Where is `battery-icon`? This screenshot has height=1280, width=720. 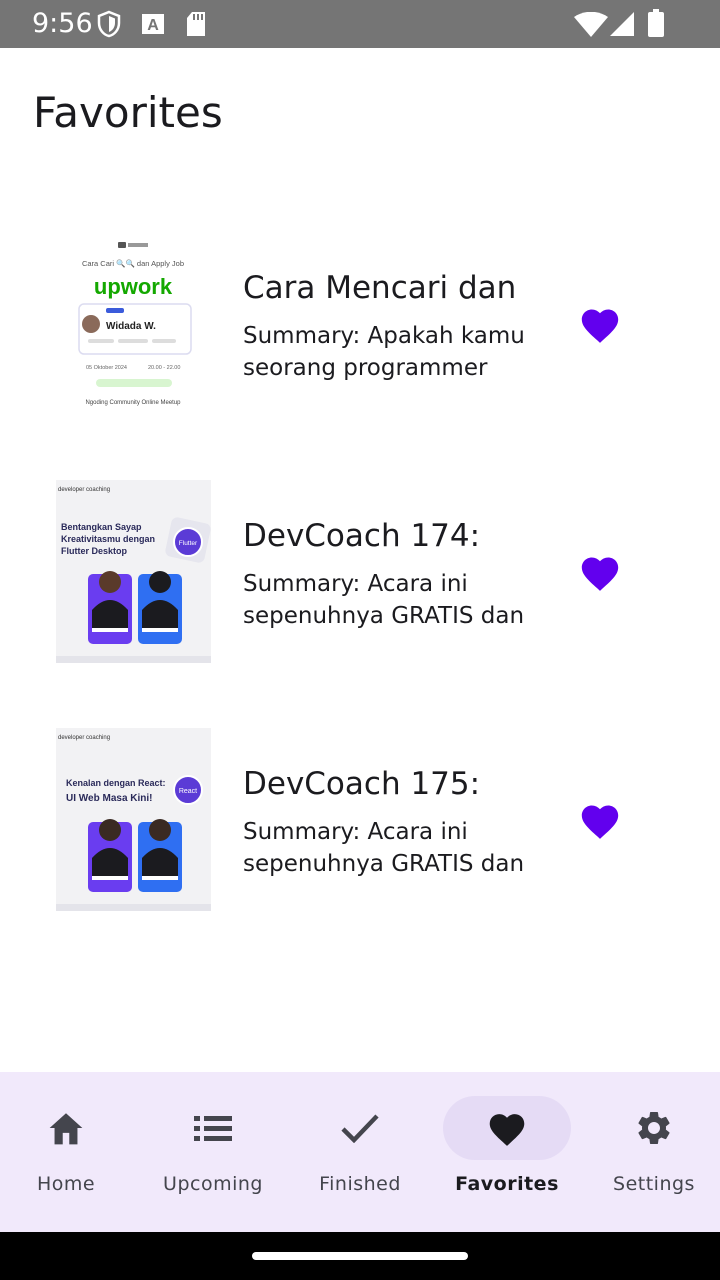
battery-icon is located at coordinates (656, 23).